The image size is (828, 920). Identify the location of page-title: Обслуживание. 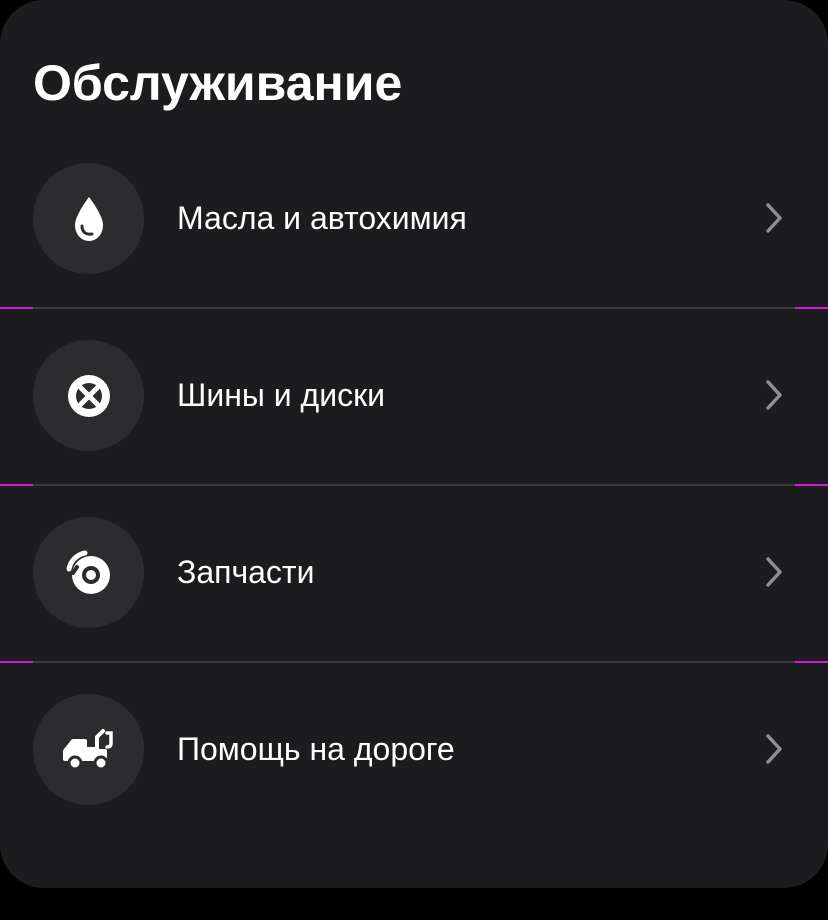
(218, 83).